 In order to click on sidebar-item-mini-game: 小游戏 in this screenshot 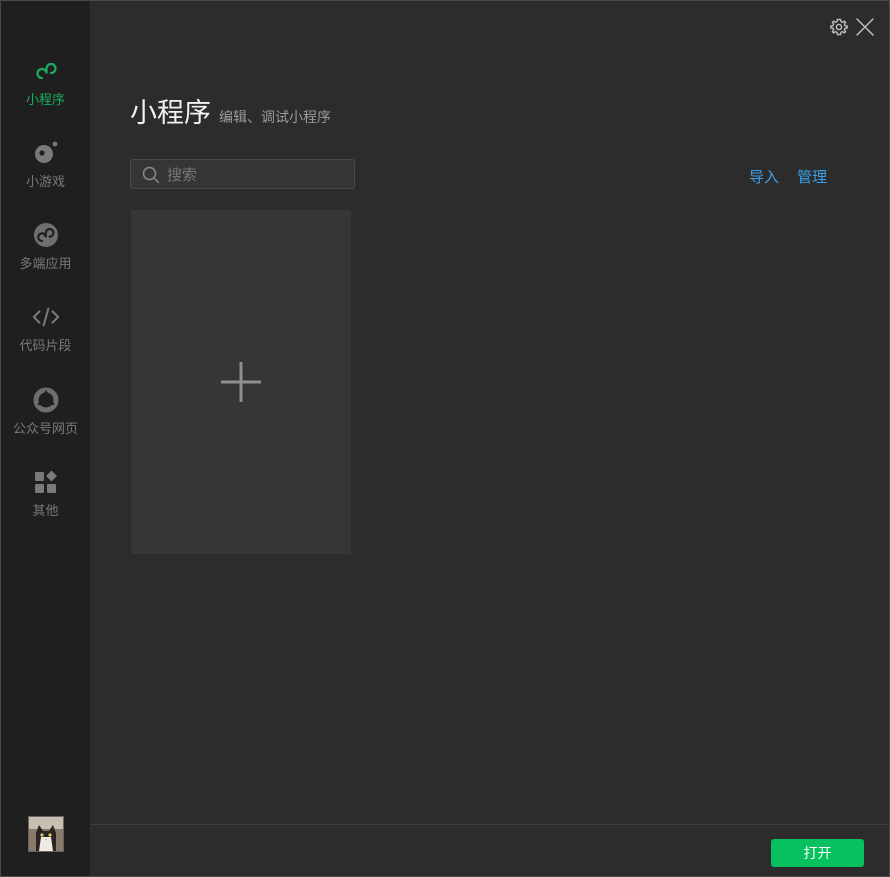, I will do `click(45, 174)`.